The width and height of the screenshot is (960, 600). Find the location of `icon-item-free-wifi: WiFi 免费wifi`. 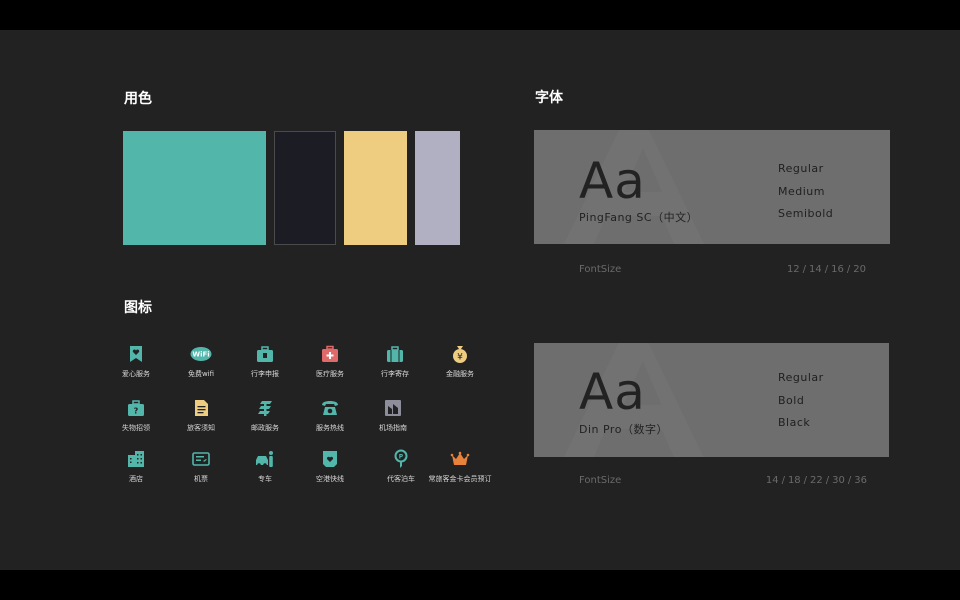

icon-item-free-wifi: WiFi 免费wifi is located at coordinates (201, 361).